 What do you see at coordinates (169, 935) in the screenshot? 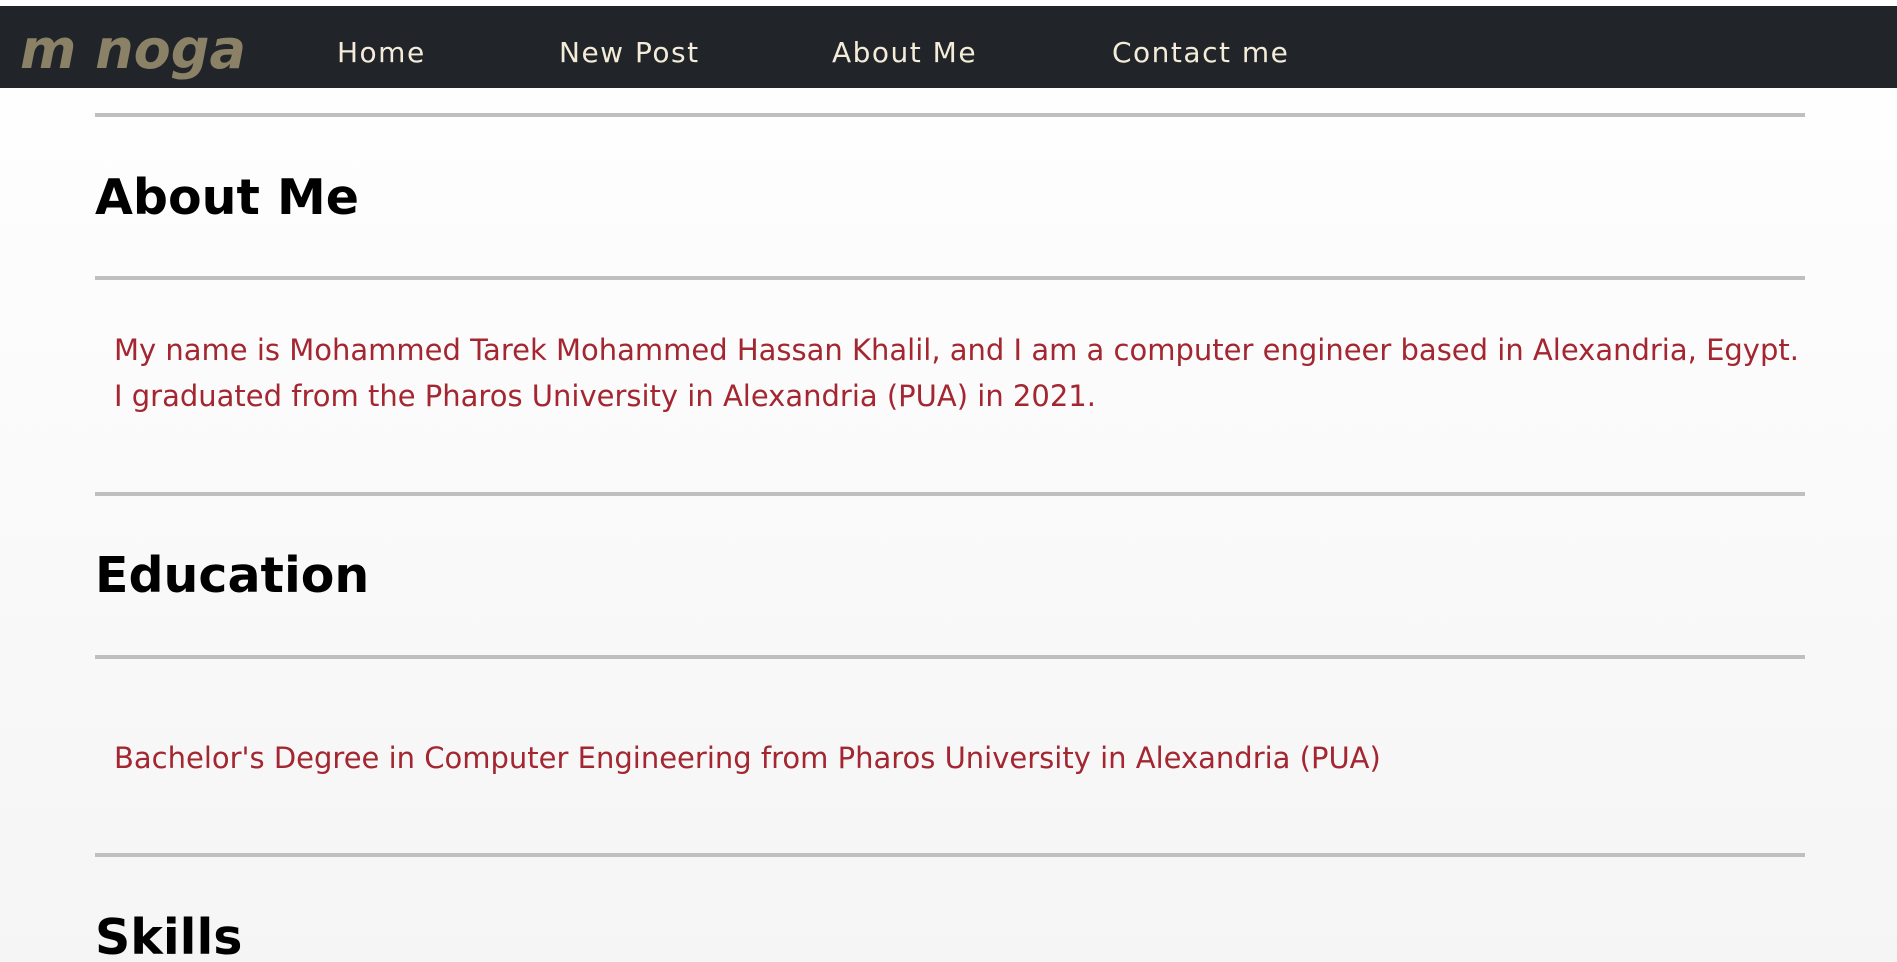
I see `skills-heading: Skills` at bounding box center [169, 935].